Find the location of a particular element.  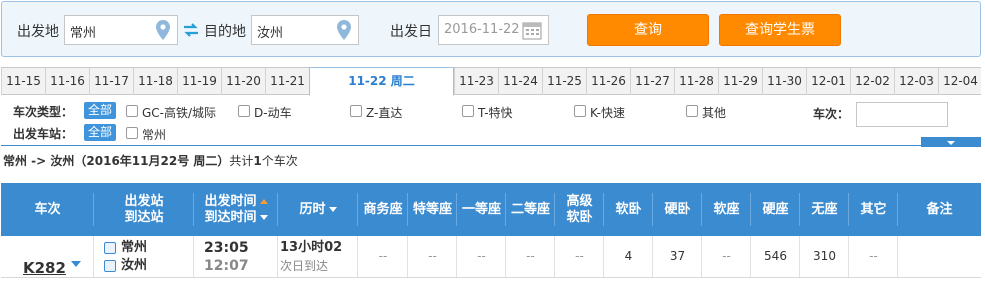

date-tab: 11-23 is located at coordinates (476, 81).